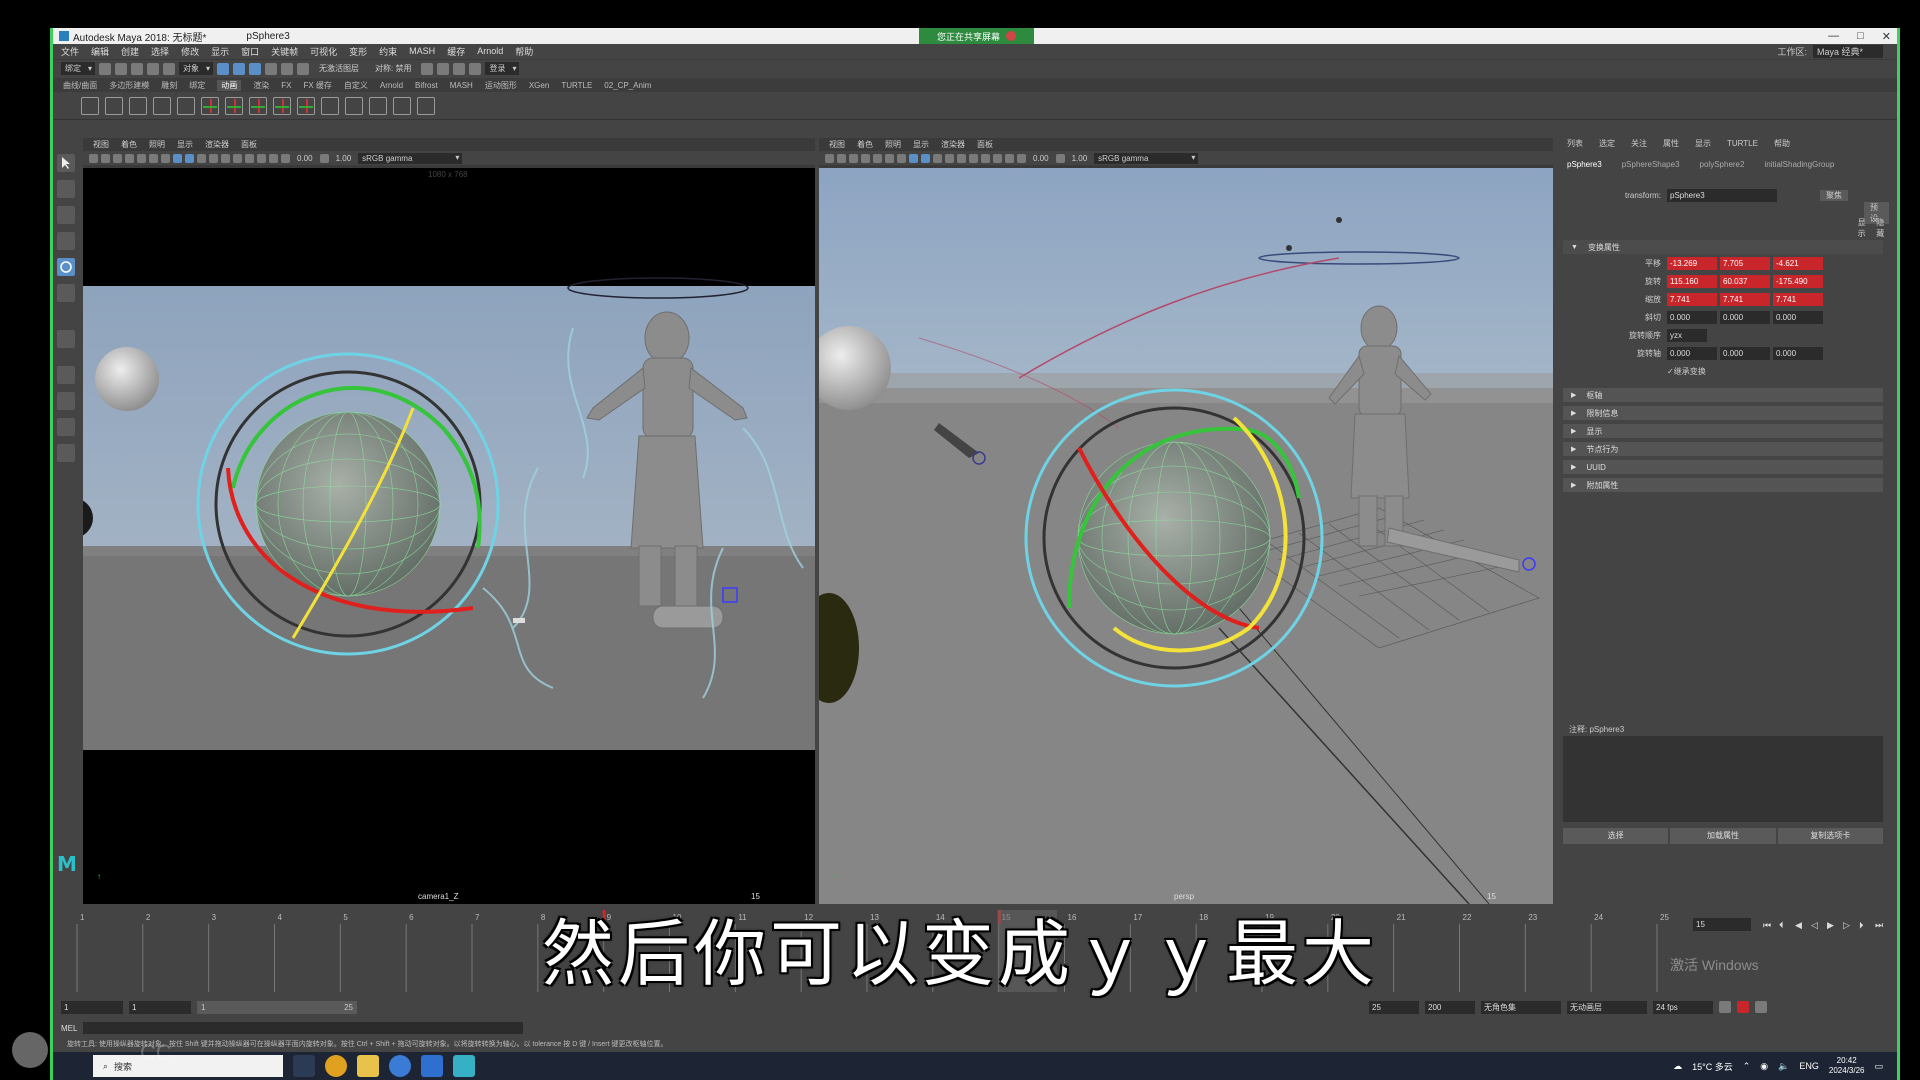  What do you see at coordinates (121, 68) in the screenshot?
I see `open-scene-icon` at bounding box center [121, 68].